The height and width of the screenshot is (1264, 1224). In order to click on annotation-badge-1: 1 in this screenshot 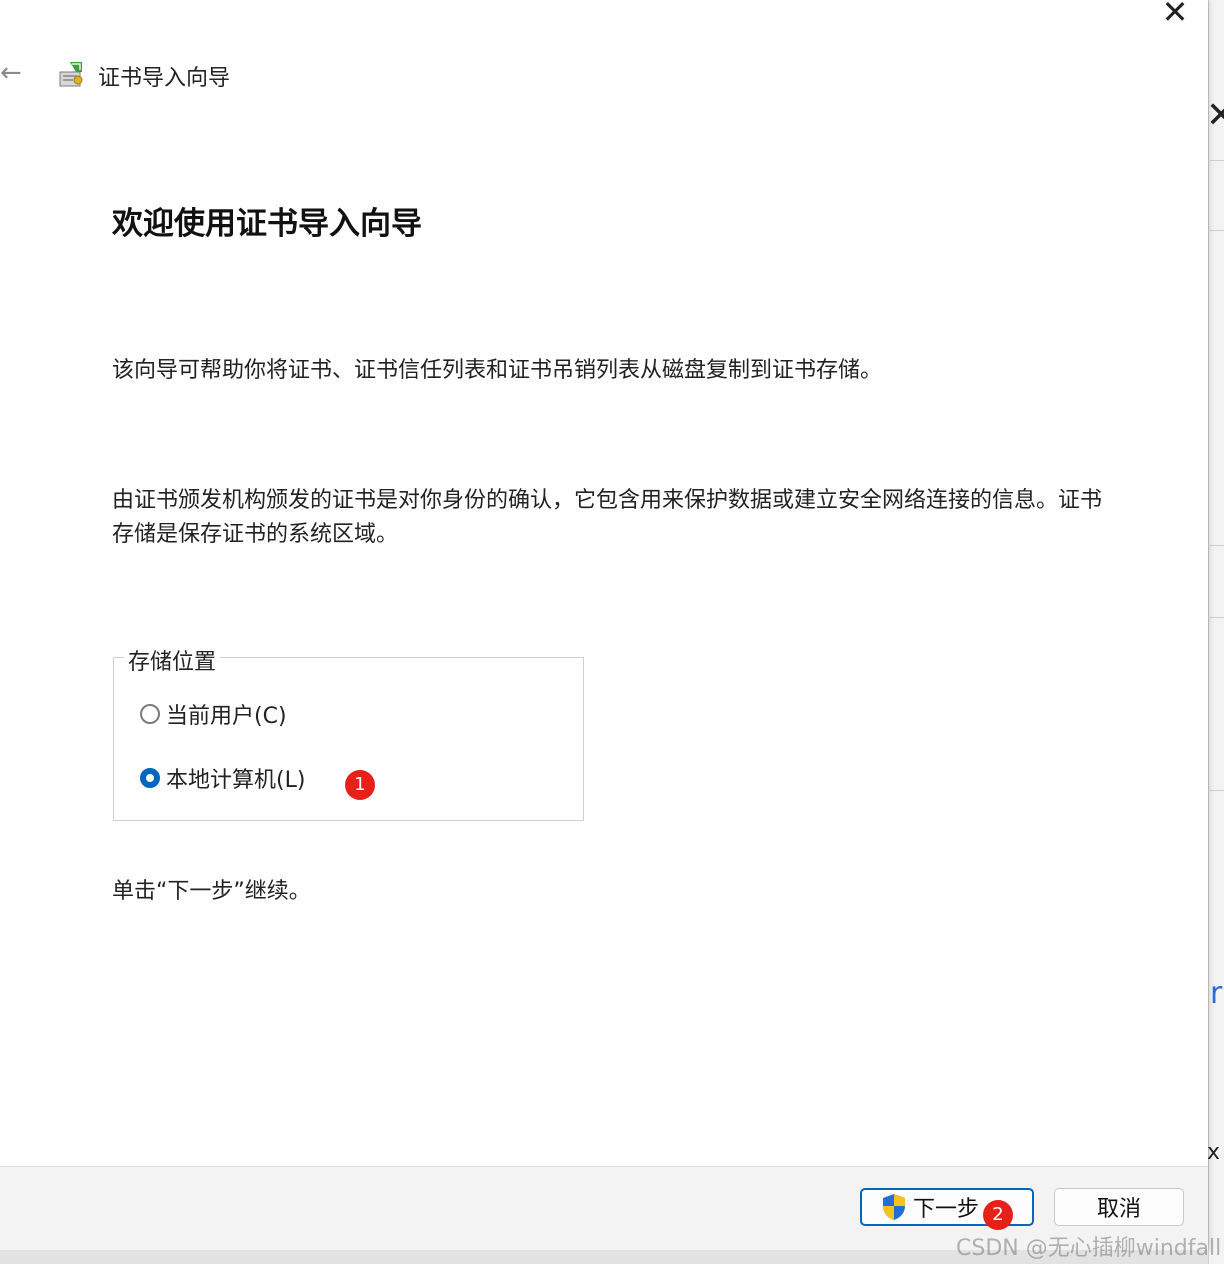, I will do `click(360, 785)`.